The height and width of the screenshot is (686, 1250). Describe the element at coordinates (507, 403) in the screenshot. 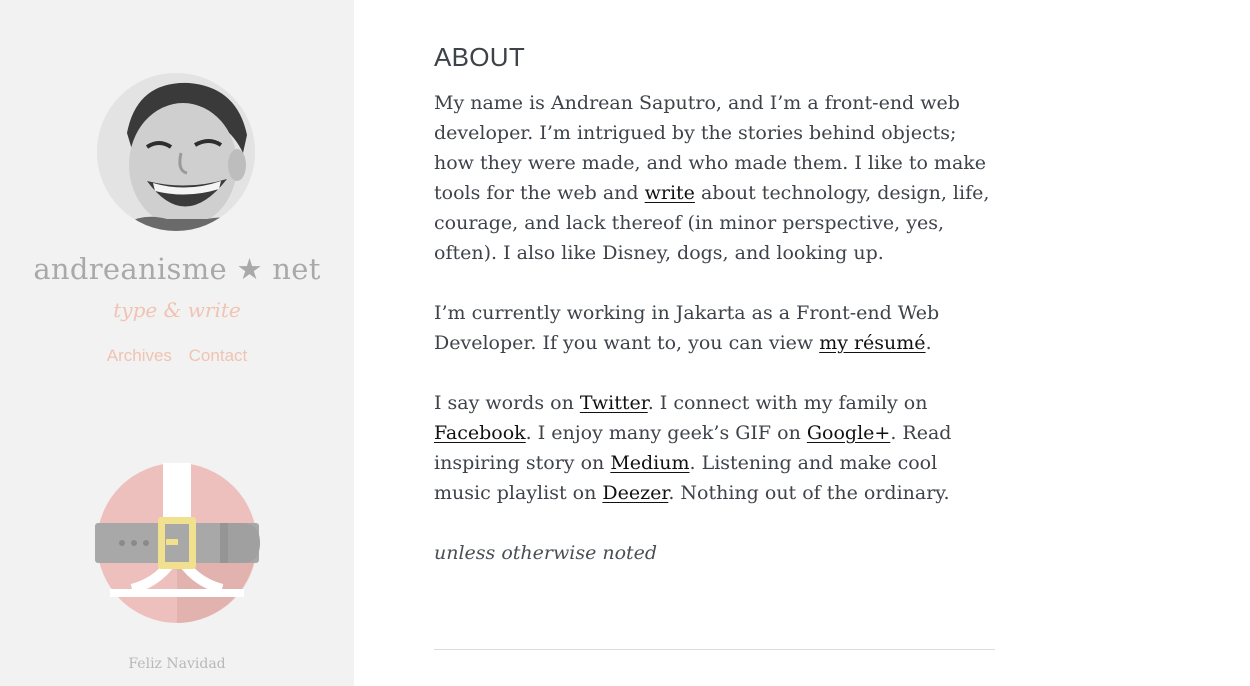

I see `text-segment: I say words on` at that location.